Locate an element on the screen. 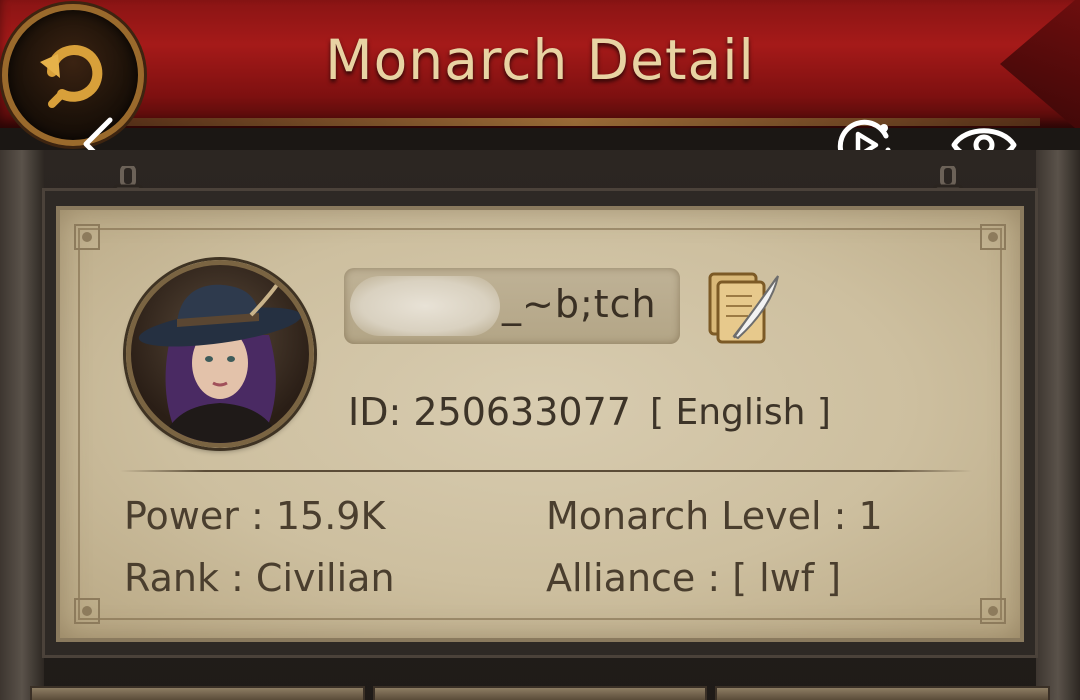  stat-alliance: Alliance : [ lwf ] is located at coordinates (694, 578).